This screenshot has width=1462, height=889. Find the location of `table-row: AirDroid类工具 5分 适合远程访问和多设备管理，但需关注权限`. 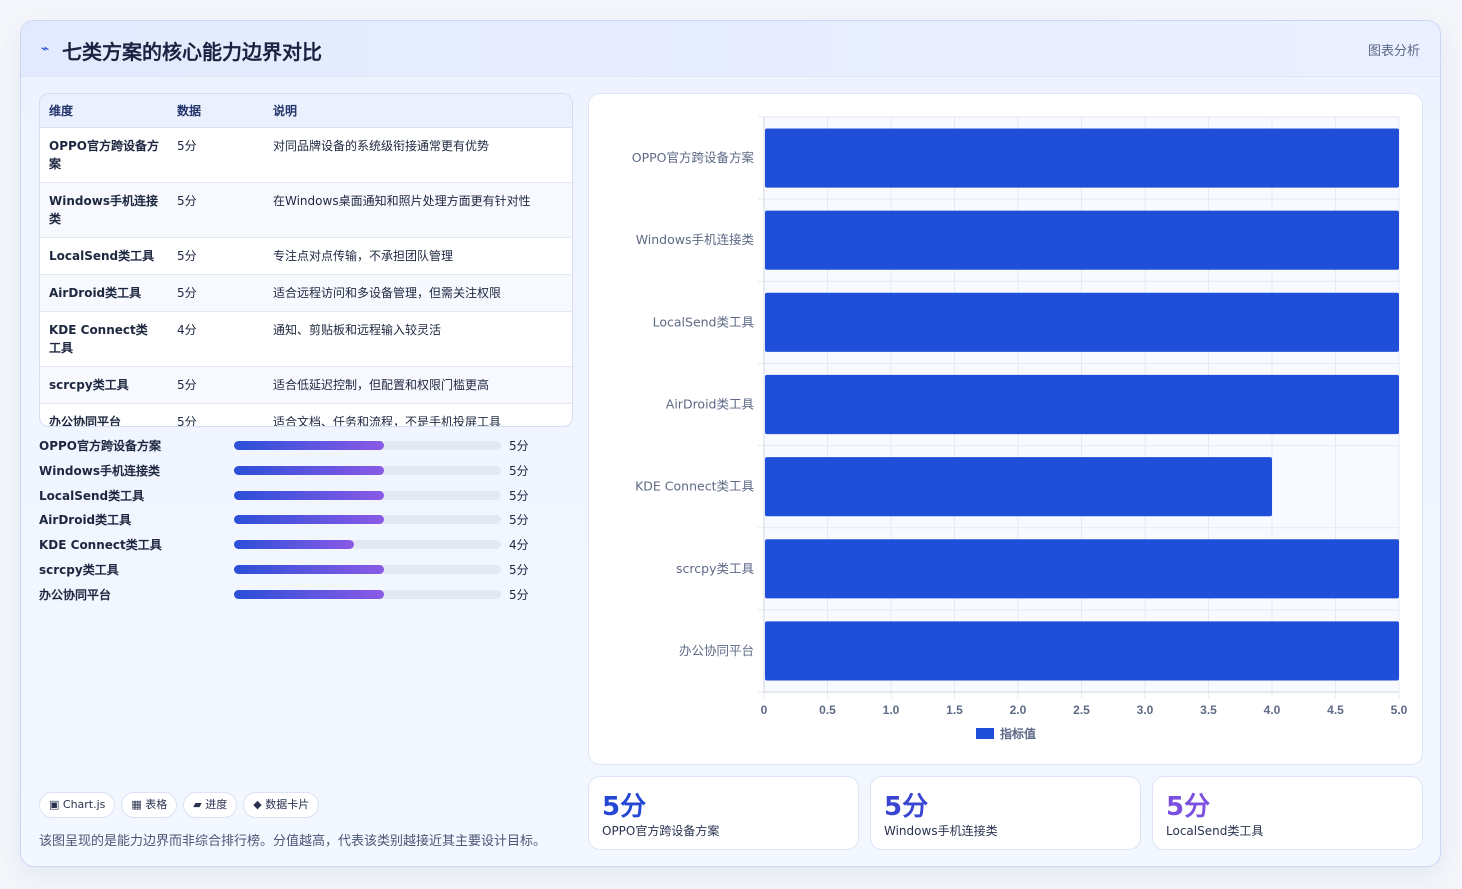

table-row: AirDroid类工具 5分 适合远程访问和多设备管理，但需关注权限 is located at coordinates (306, 293).